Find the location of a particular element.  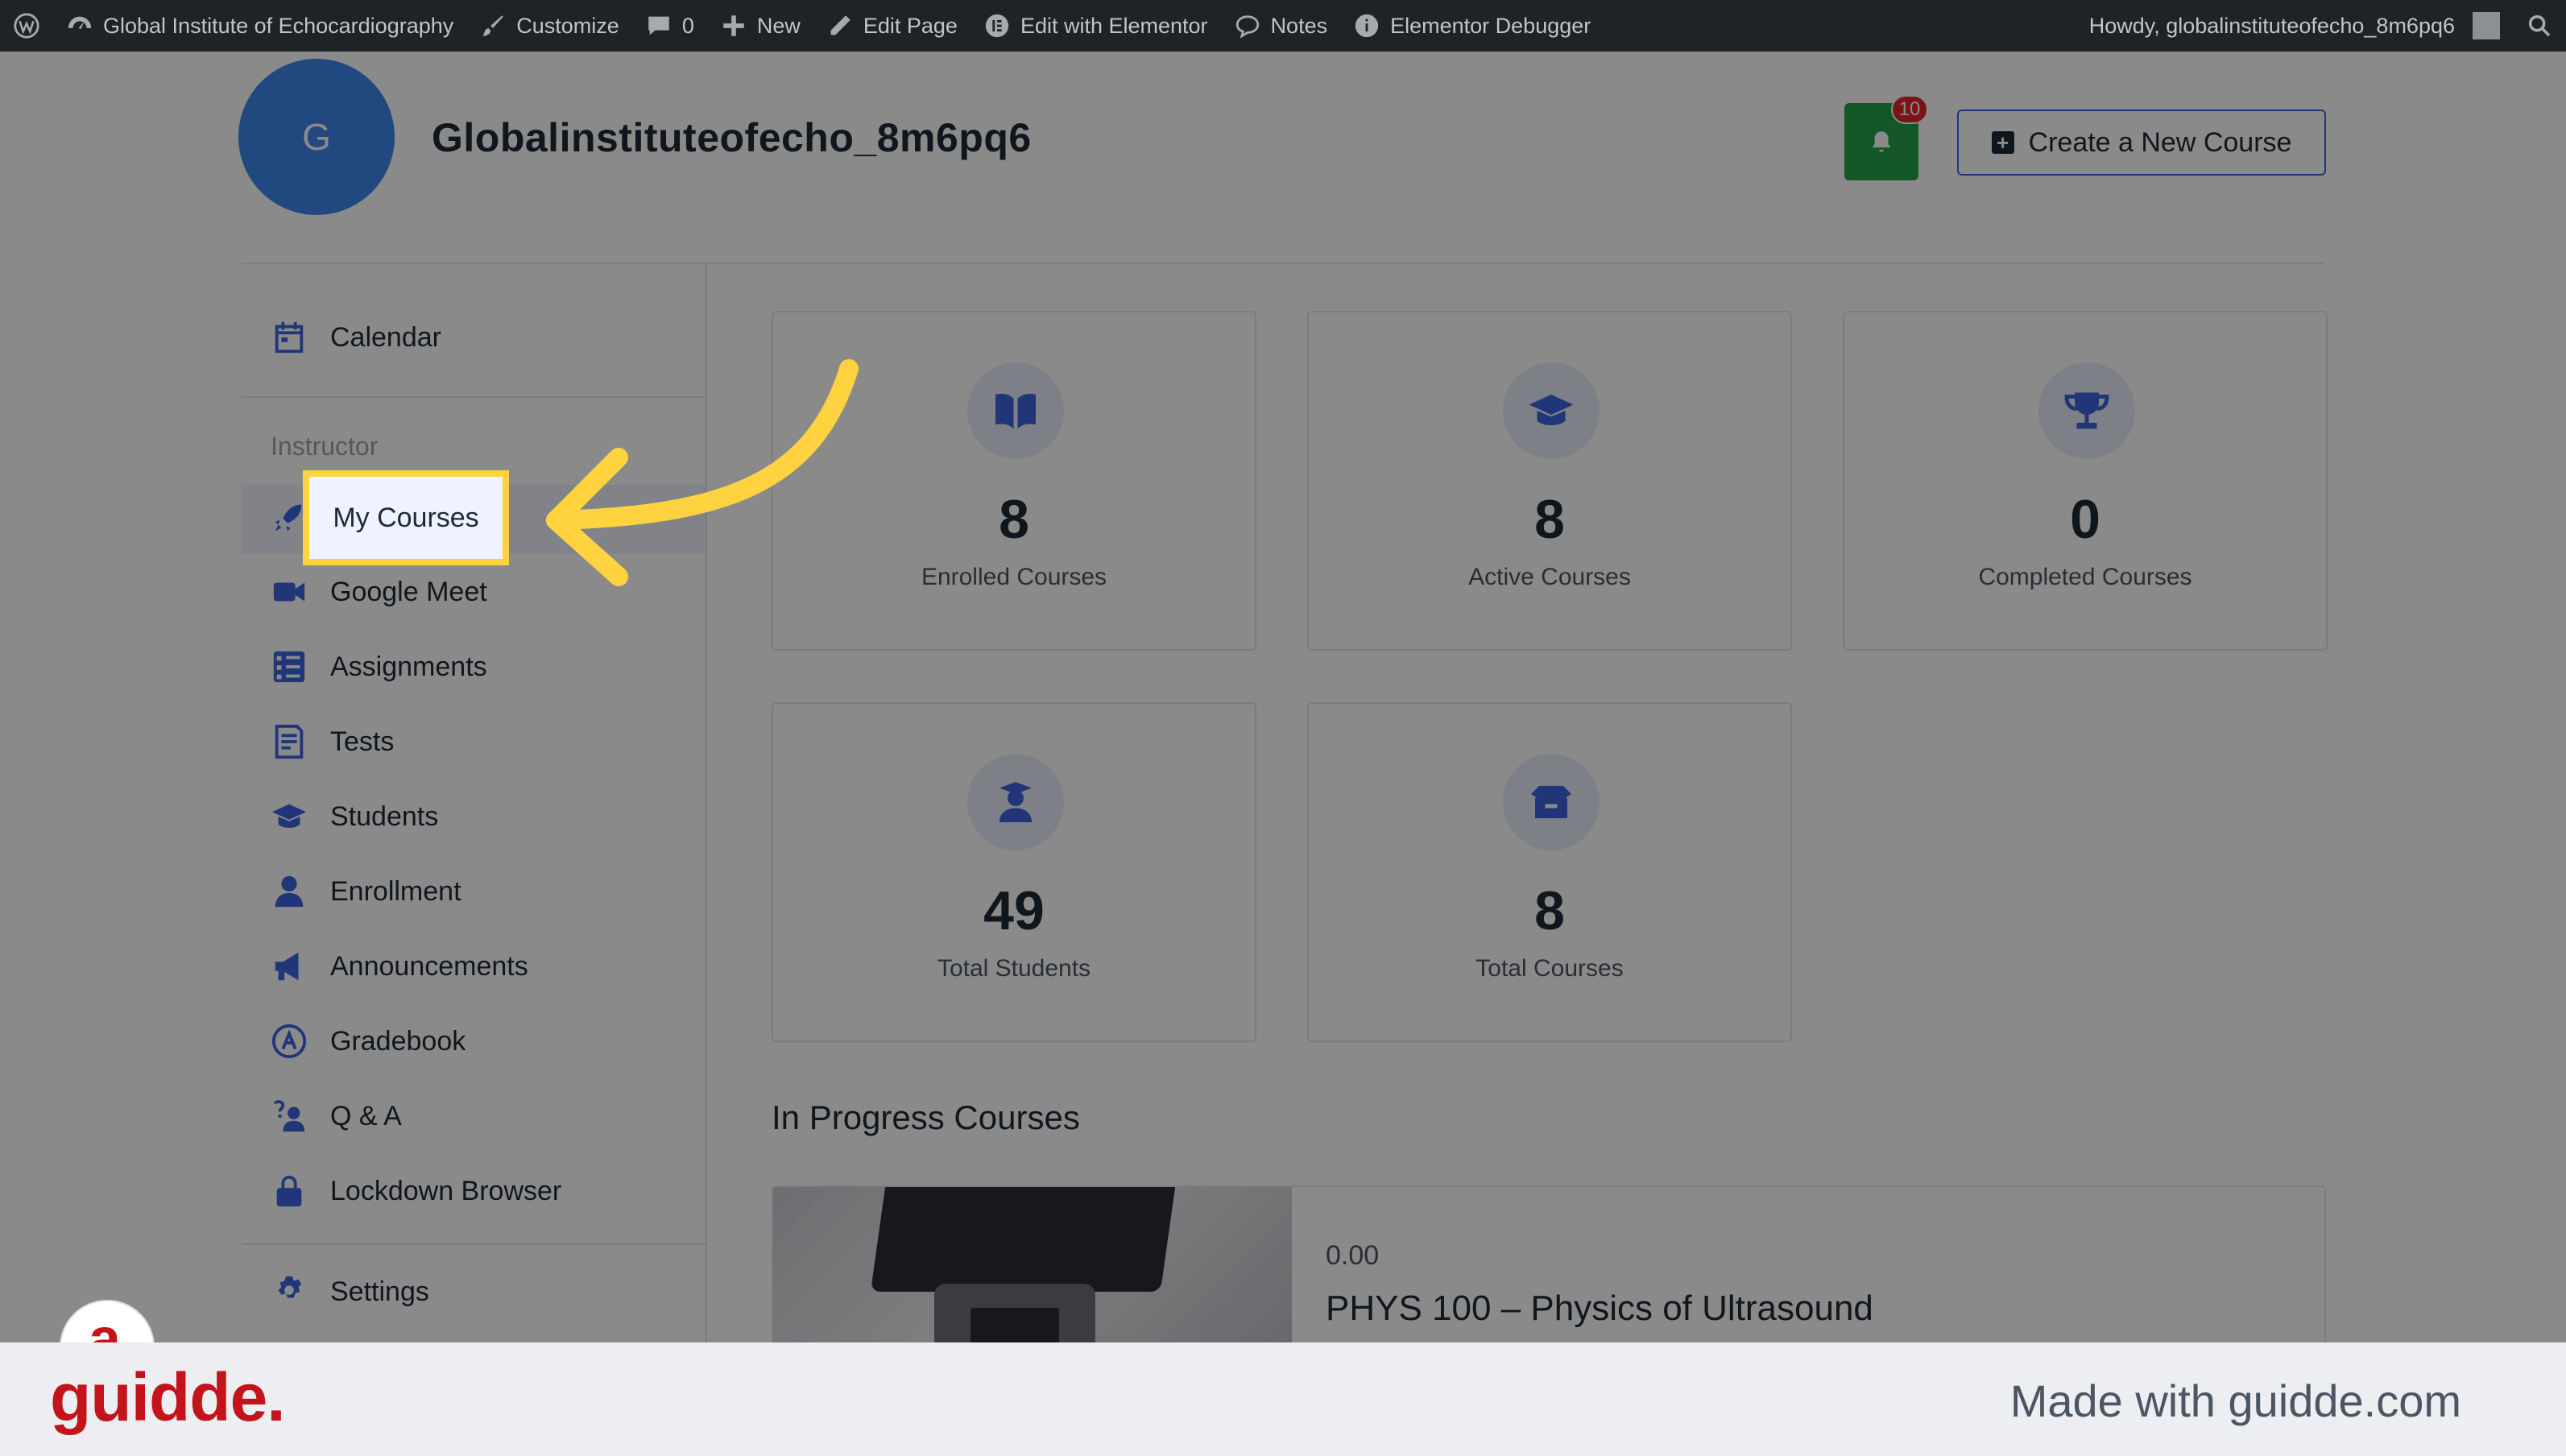

edit-elementor-label: Edit with Elementor is located at coordinates (1114, 25).